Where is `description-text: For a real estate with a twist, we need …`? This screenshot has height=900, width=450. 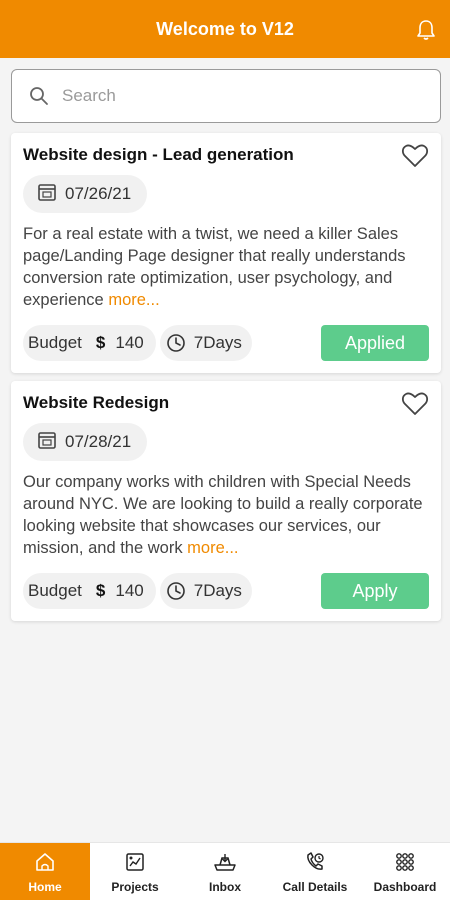 description-text: For a real estate with a twist, we need … is located at coordinates (214, 267).